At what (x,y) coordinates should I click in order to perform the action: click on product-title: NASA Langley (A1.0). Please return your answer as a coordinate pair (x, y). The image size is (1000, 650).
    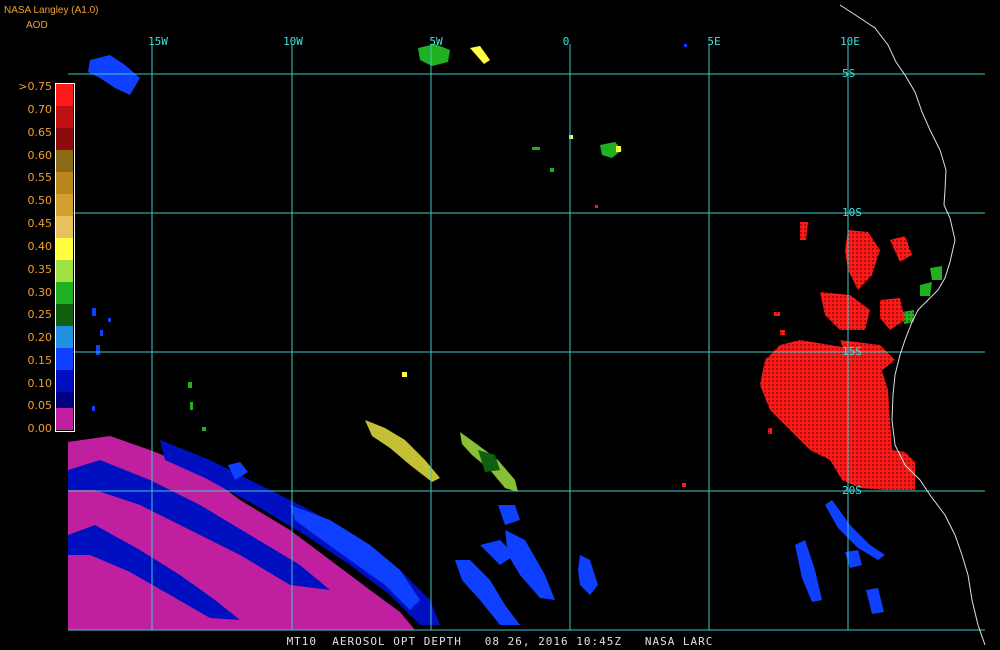
    Looking at the image, I should click on (51, 10).